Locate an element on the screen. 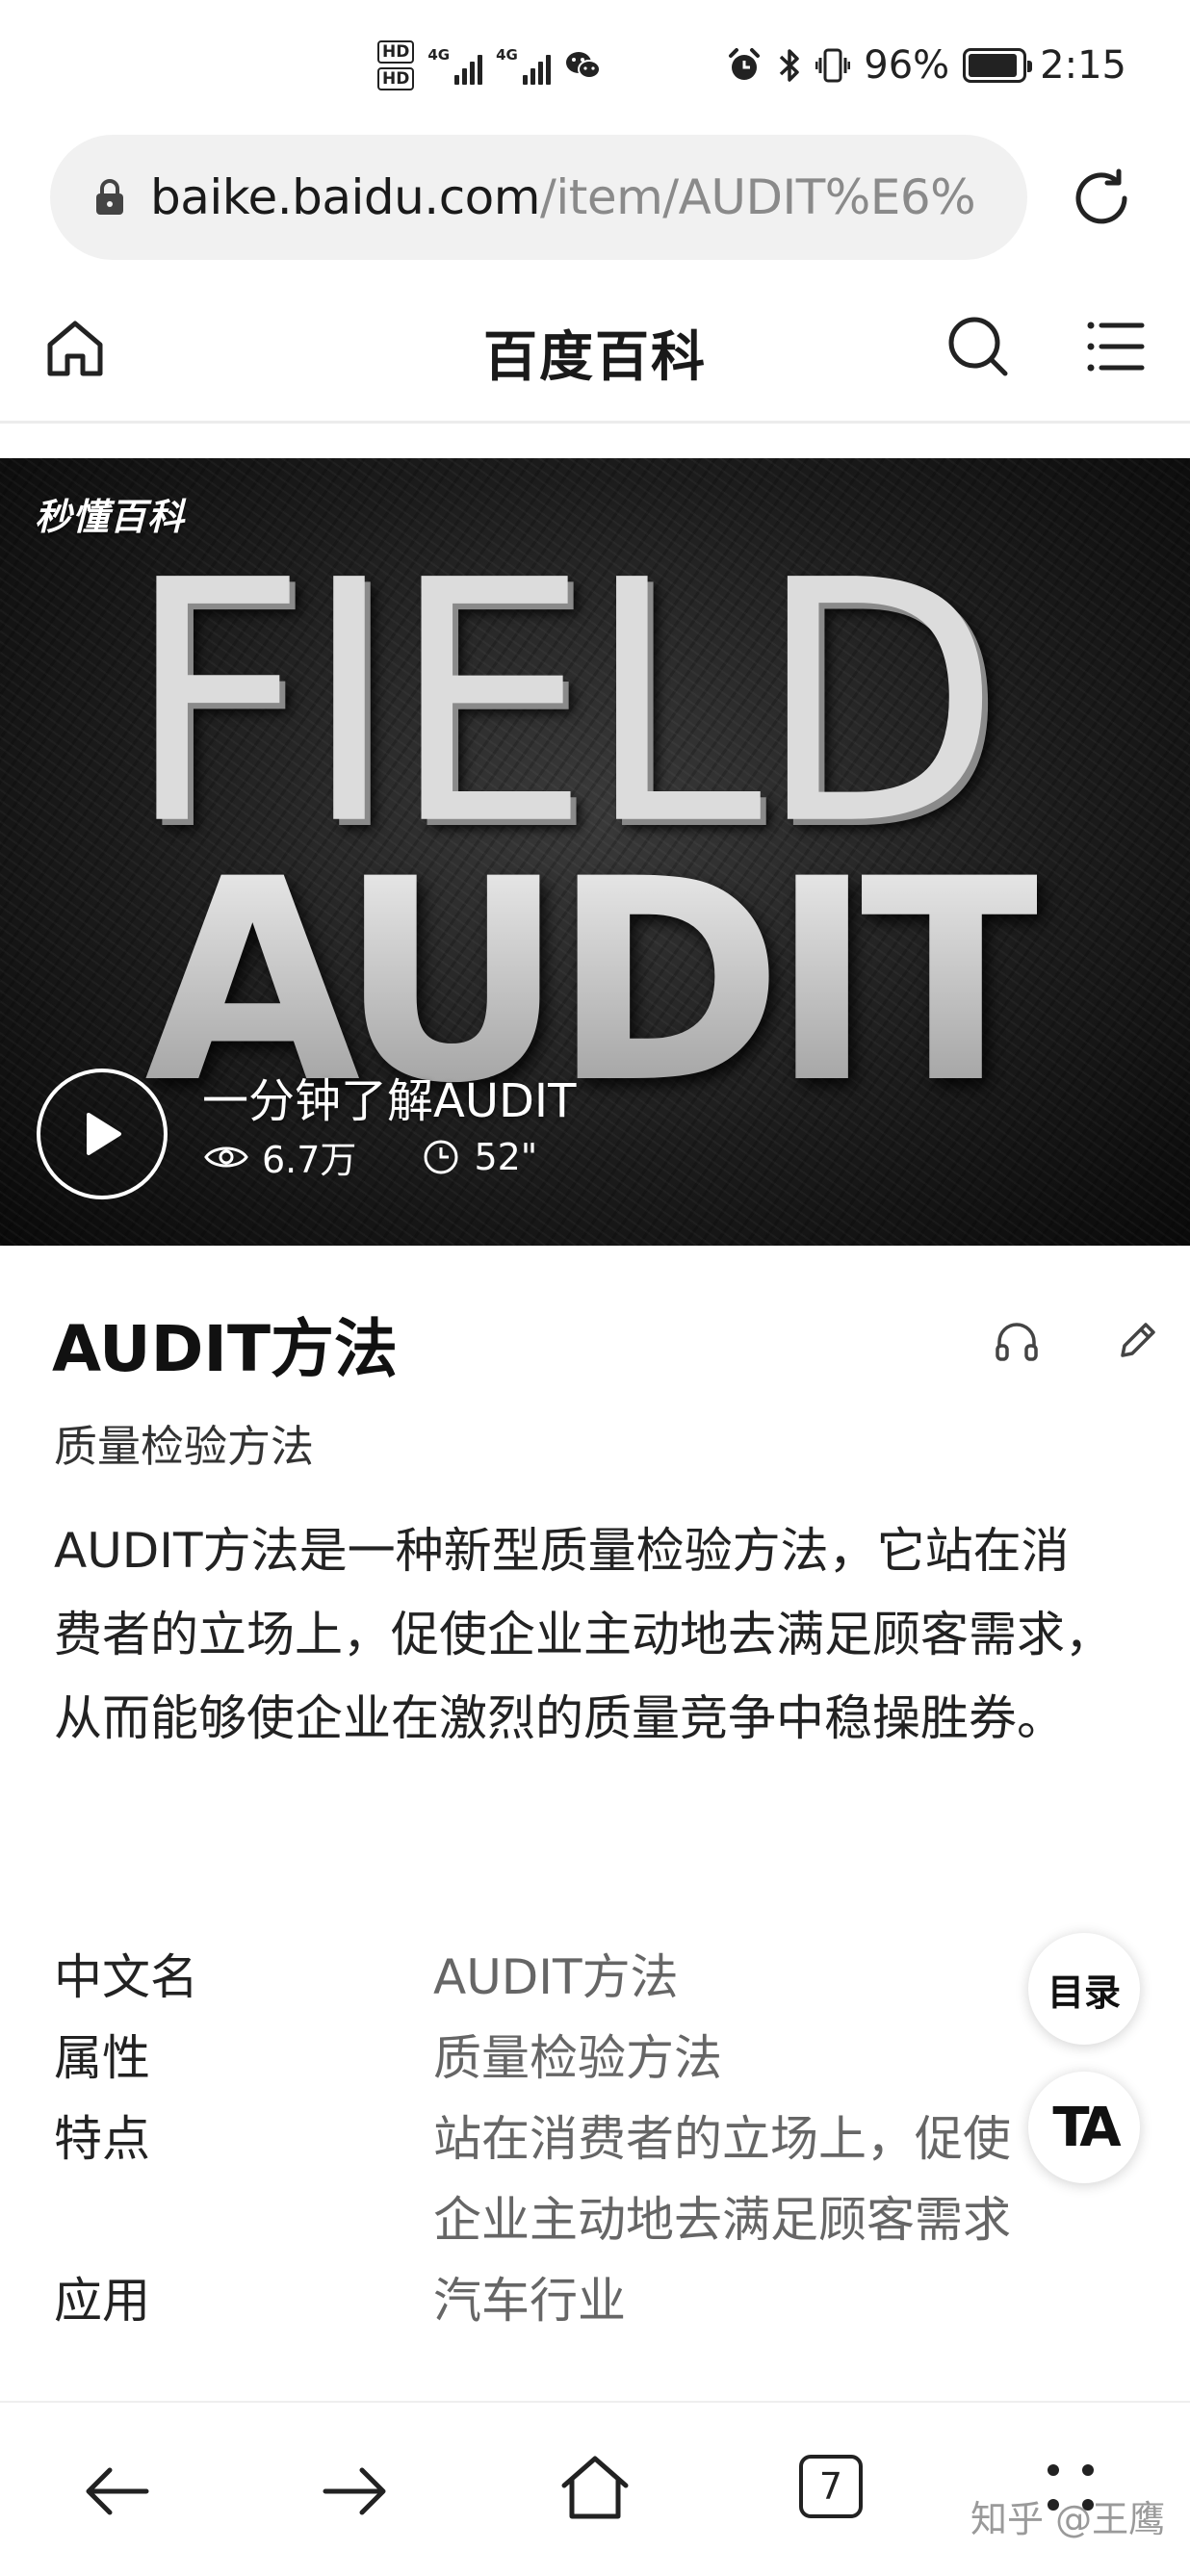  address-bar: baike.baidu.com/item/AUDIT%E6% is located at coordinates (539, 198).